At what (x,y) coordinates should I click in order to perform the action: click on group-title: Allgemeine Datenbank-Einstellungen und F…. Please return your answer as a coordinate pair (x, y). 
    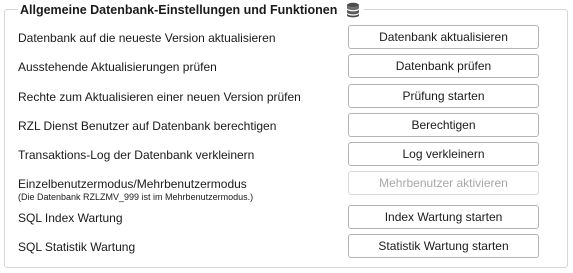
    Looking at the image, I should click on (179, 10).